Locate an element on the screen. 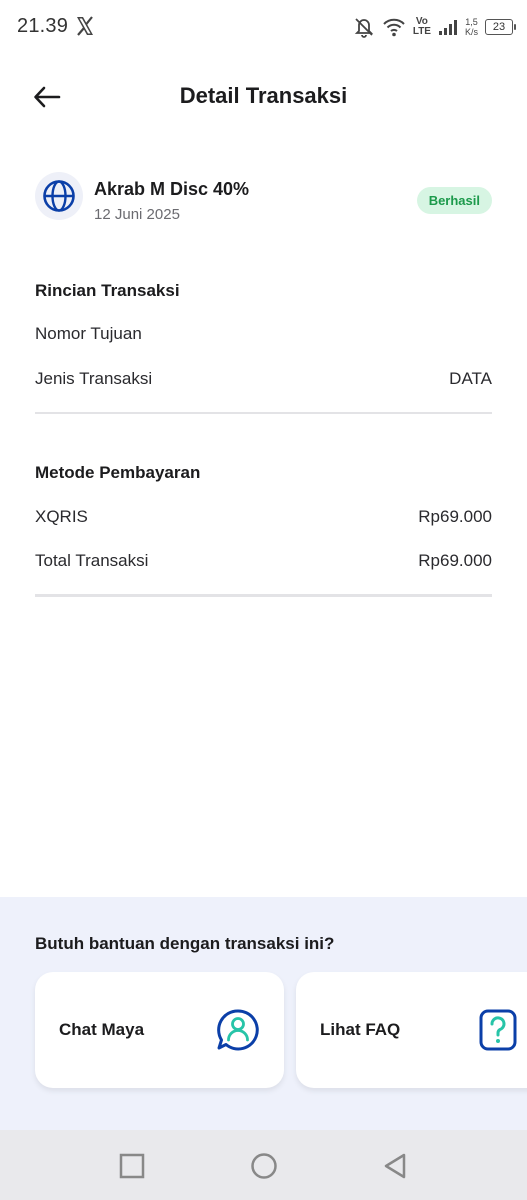 This screenshot has height=1200, width=527. battery-level: 23 is located at coordinates (499, 27).